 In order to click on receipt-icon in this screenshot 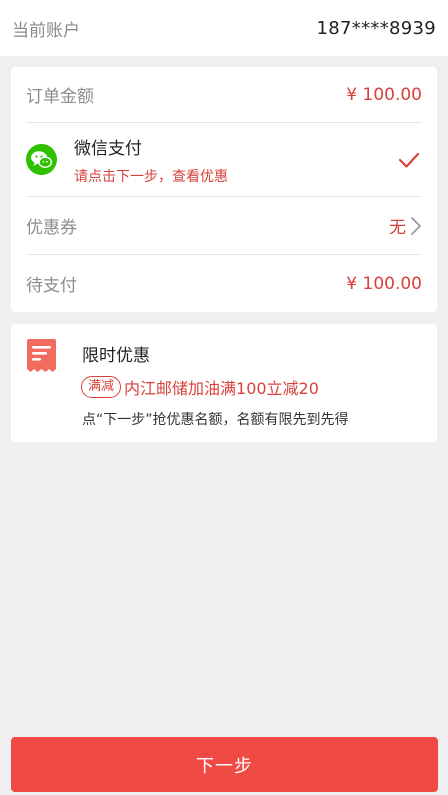, I will do `click(41, 355)`.